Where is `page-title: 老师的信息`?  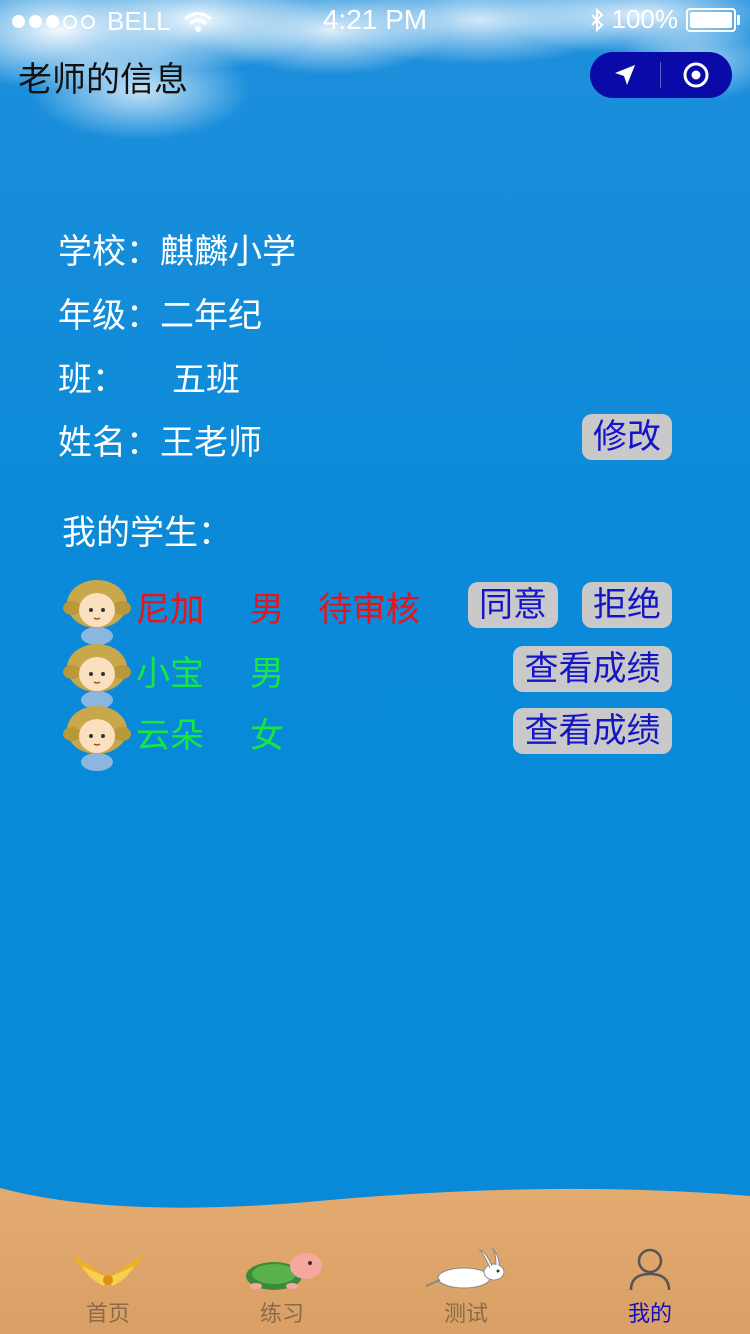
page-title: 老师的信息 is located at coordinates (103, 80).